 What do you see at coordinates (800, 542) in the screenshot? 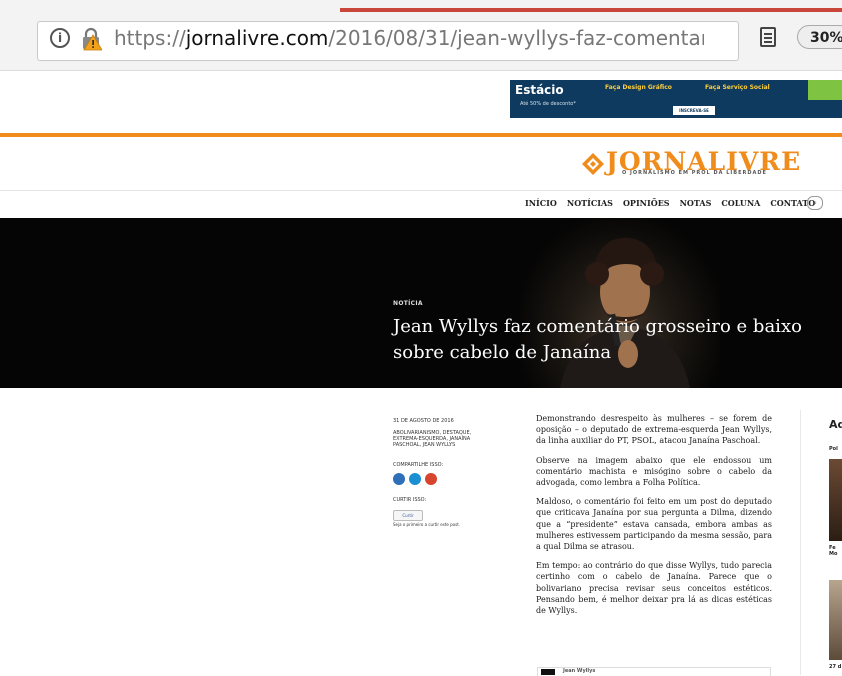
I see `sidebar-divider` at bounding box center [800, 542].